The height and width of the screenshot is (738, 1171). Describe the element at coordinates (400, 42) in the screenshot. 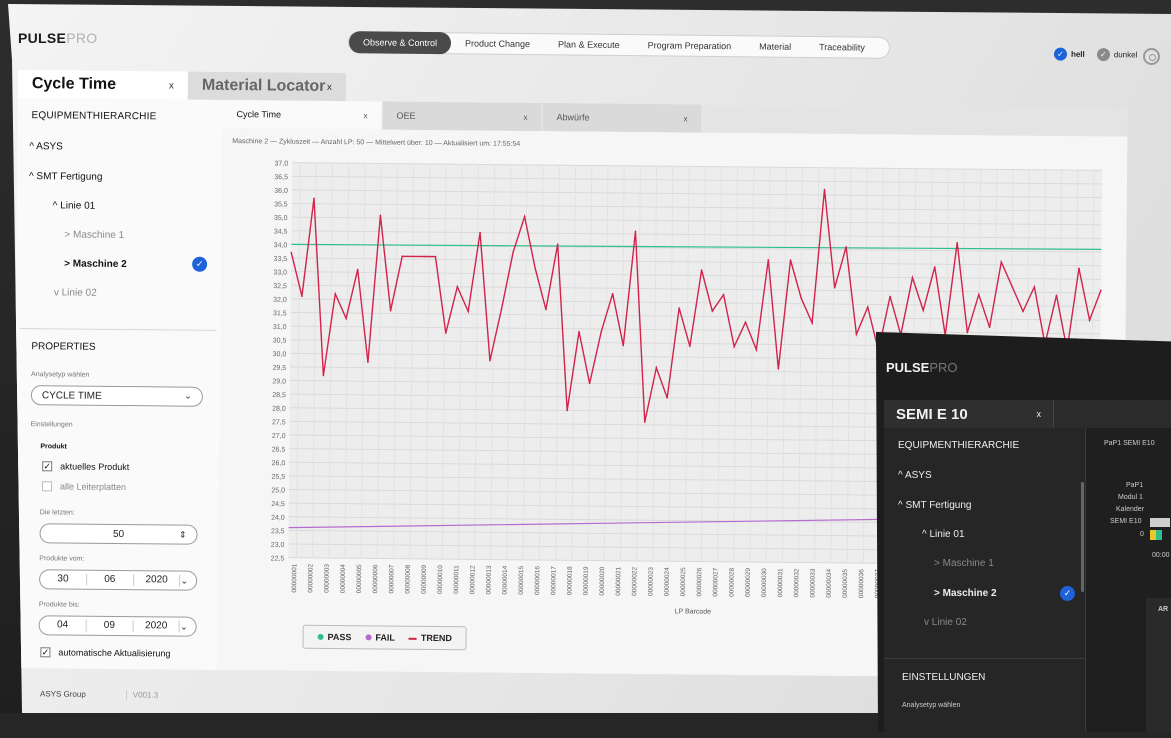

I see `nav-observe-control: Observe & Control` at that location.